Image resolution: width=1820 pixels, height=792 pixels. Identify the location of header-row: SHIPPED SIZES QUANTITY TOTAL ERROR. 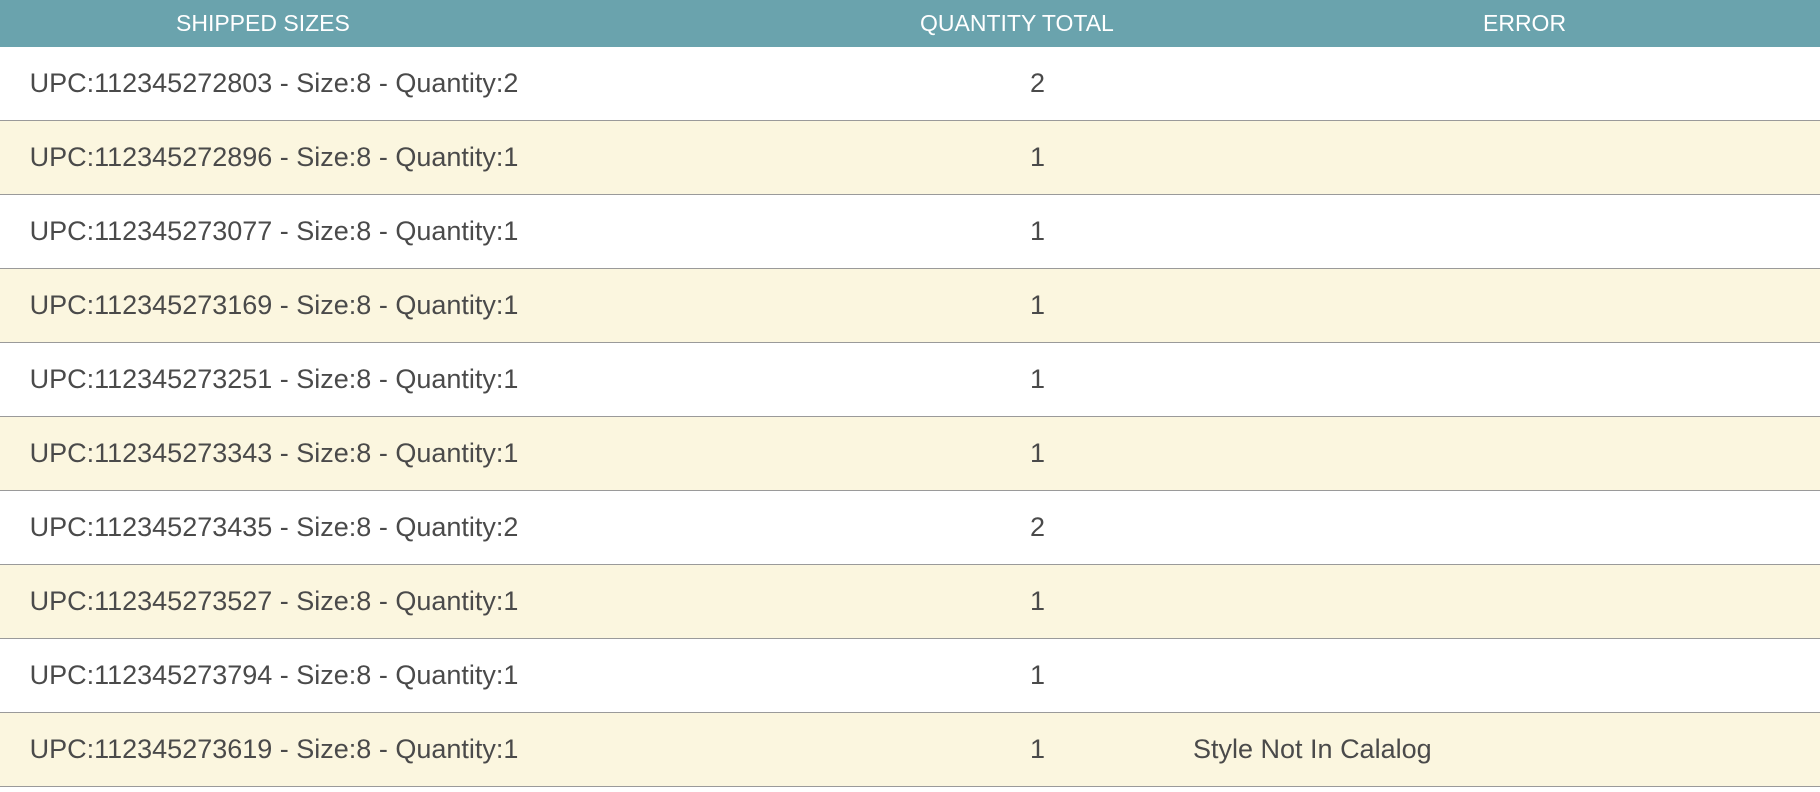
(910, 23).